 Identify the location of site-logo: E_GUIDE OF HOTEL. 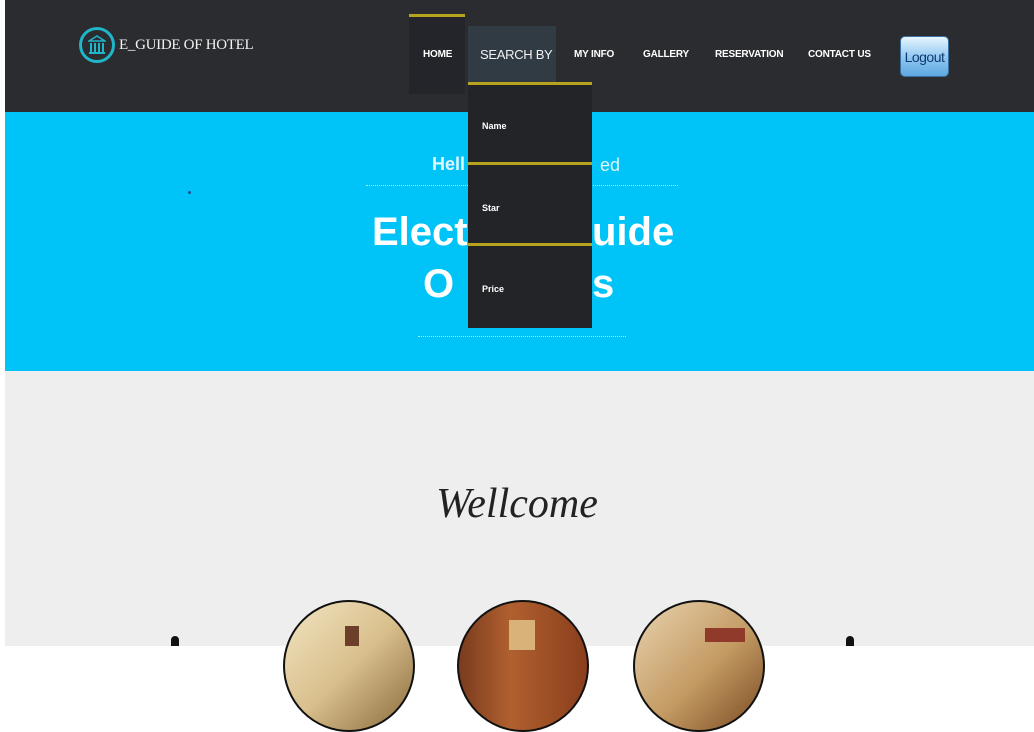
(166, 45).